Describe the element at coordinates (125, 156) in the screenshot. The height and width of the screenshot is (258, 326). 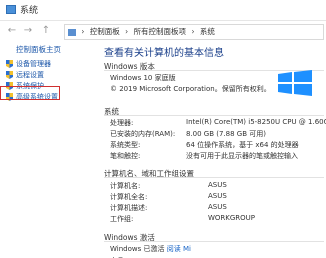
I see `pen-touch-label: 笔和触控:` at that location.